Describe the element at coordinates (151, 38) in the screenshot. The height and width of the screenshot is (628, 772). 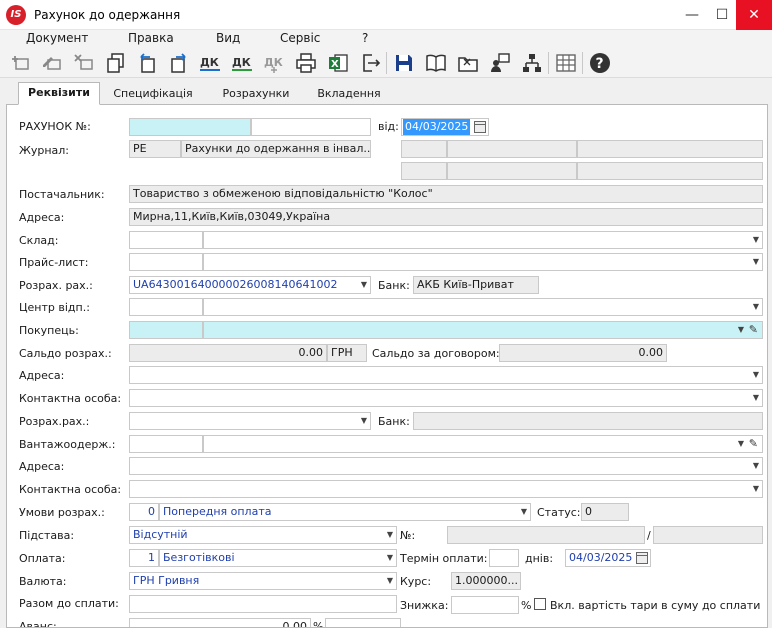
I see `menu-edit: Правка` at that location.